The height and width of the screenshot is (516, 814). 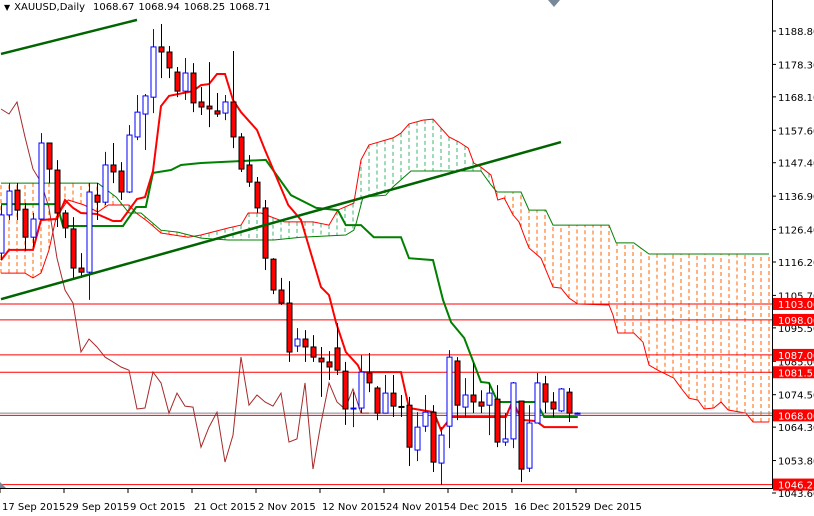 I want to click on close-value: 1068.71, so click(x=250, y=7).